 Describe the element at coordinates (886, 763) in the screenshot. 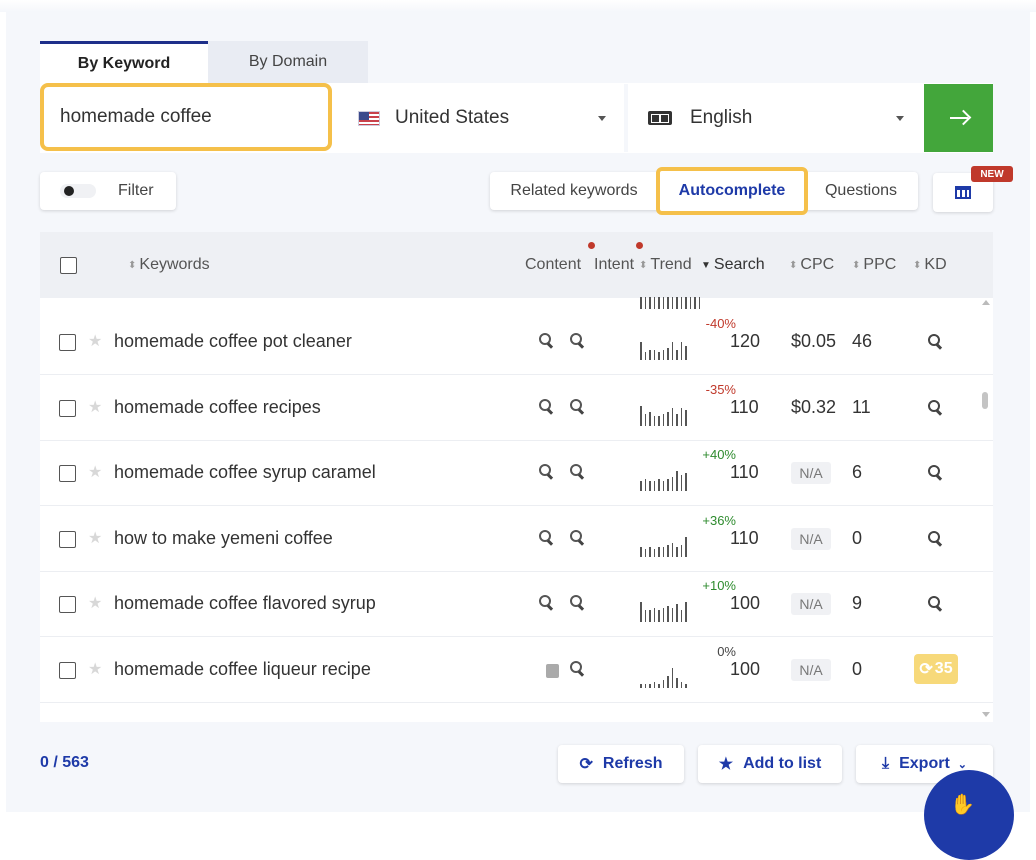

I see `download-icon: ⤓` at that location.